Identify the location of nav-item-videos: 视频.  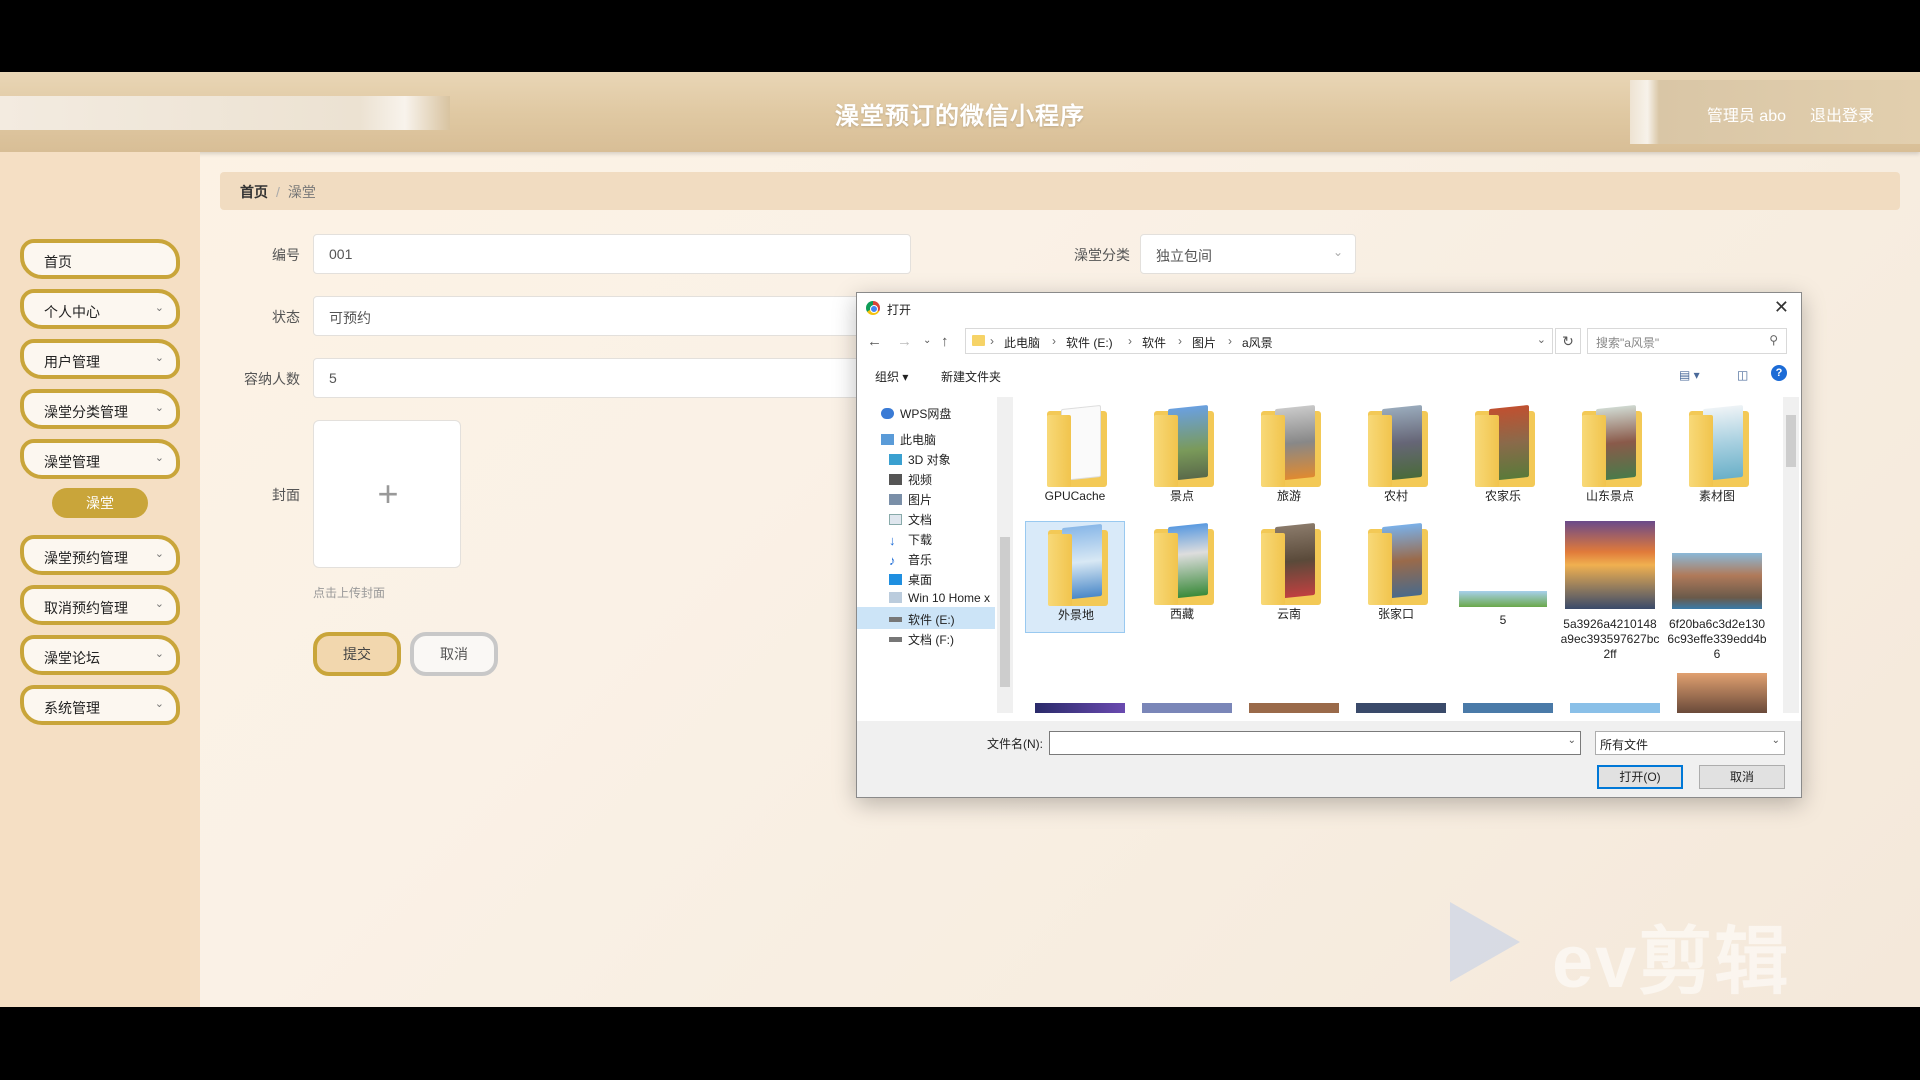
(926, 478).